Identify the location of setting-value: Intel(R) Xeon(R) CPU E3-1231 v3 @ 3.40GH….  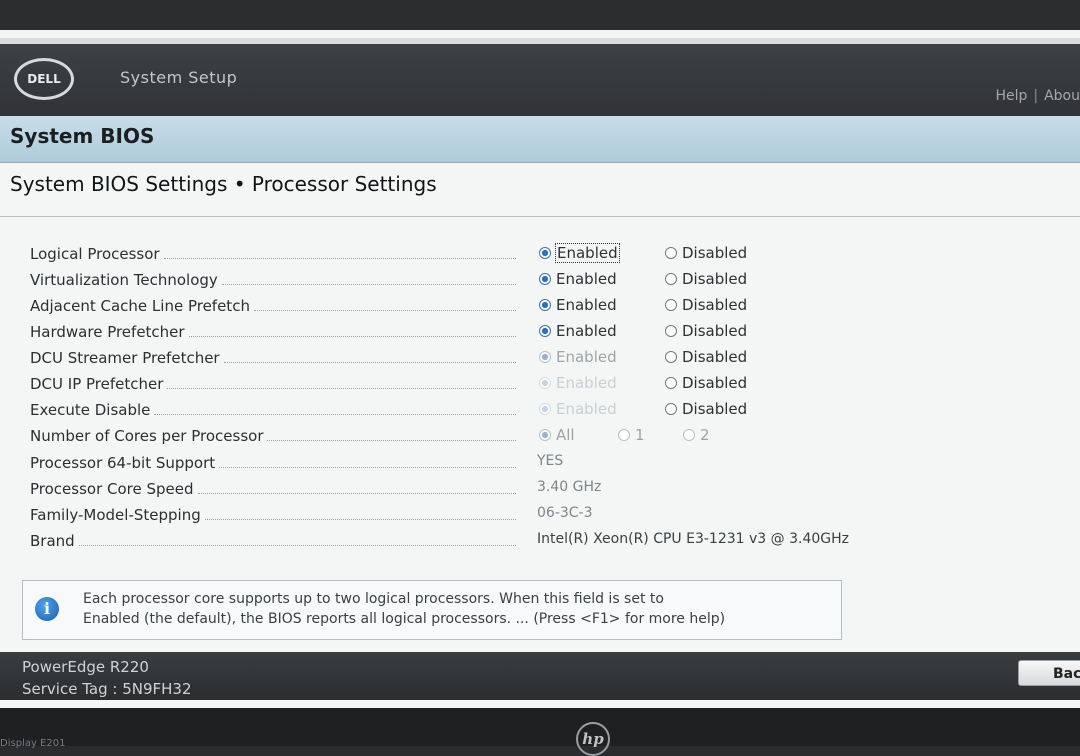
(693, 539).